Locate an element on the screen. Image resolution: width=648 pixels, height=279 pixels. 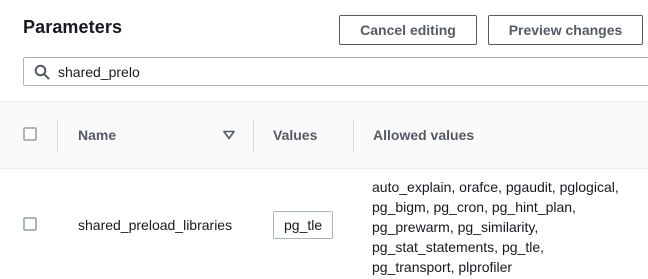
parameter-value-input is located at coordinates (303, 225).